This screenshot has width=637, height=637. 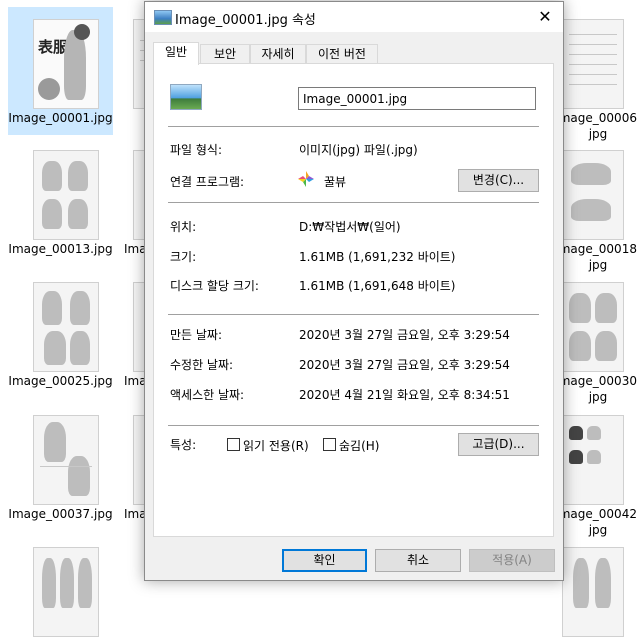 I want to click on readonly-checkbox, so click(x=233, y=444).